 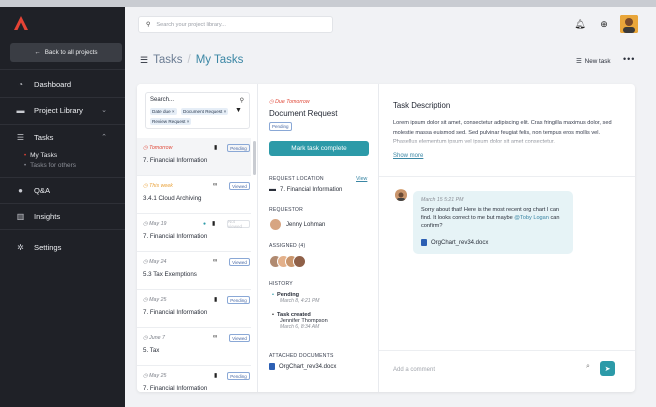 What do you see at coordinates (593, 61) in the screenshot?
I see `new-task-button: ☰ New task` at bounding box center [593, 61].